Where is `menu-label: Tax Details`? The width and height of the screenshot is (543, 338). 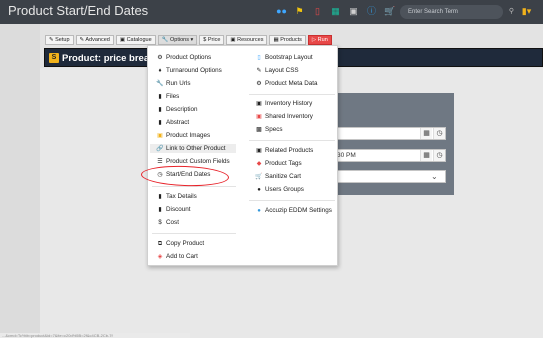
menu-label: Tax Details is located at coordinates (181, 196).